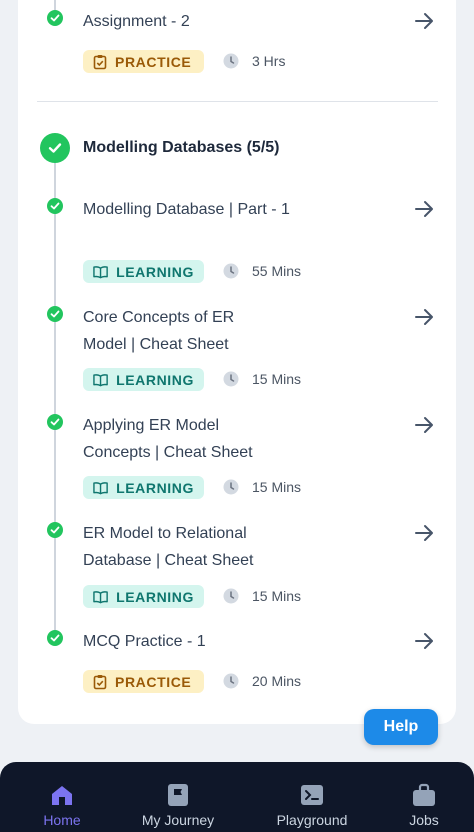  What do you see at coordinates (237, 101) in the screenshot?
I see `section-divider` at bounding box center [237, 101].